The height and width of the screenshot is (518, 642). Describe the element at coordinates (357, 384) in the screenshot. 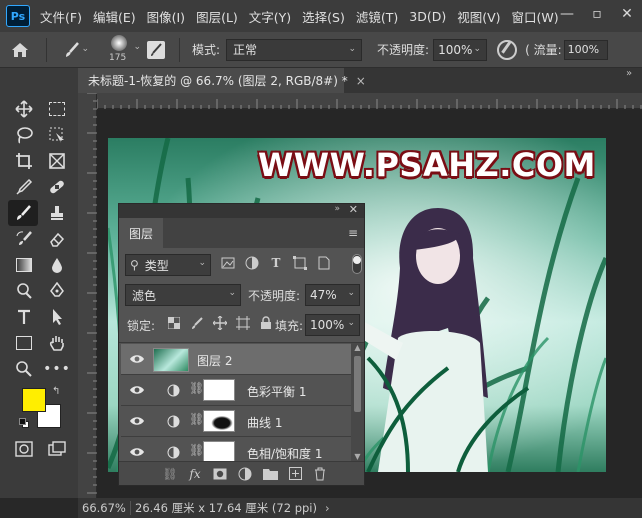

I see `scrollbar-thumb` at that location.